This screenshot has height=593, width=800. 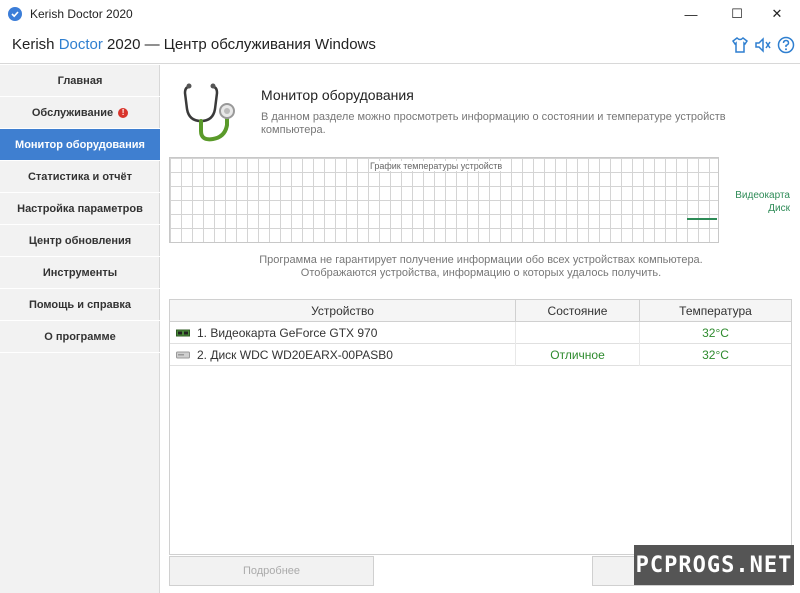 What do you see at coordinates (763, 45) in the screenshot?
I see `speaker-icon` at bounding box center [763, 45].